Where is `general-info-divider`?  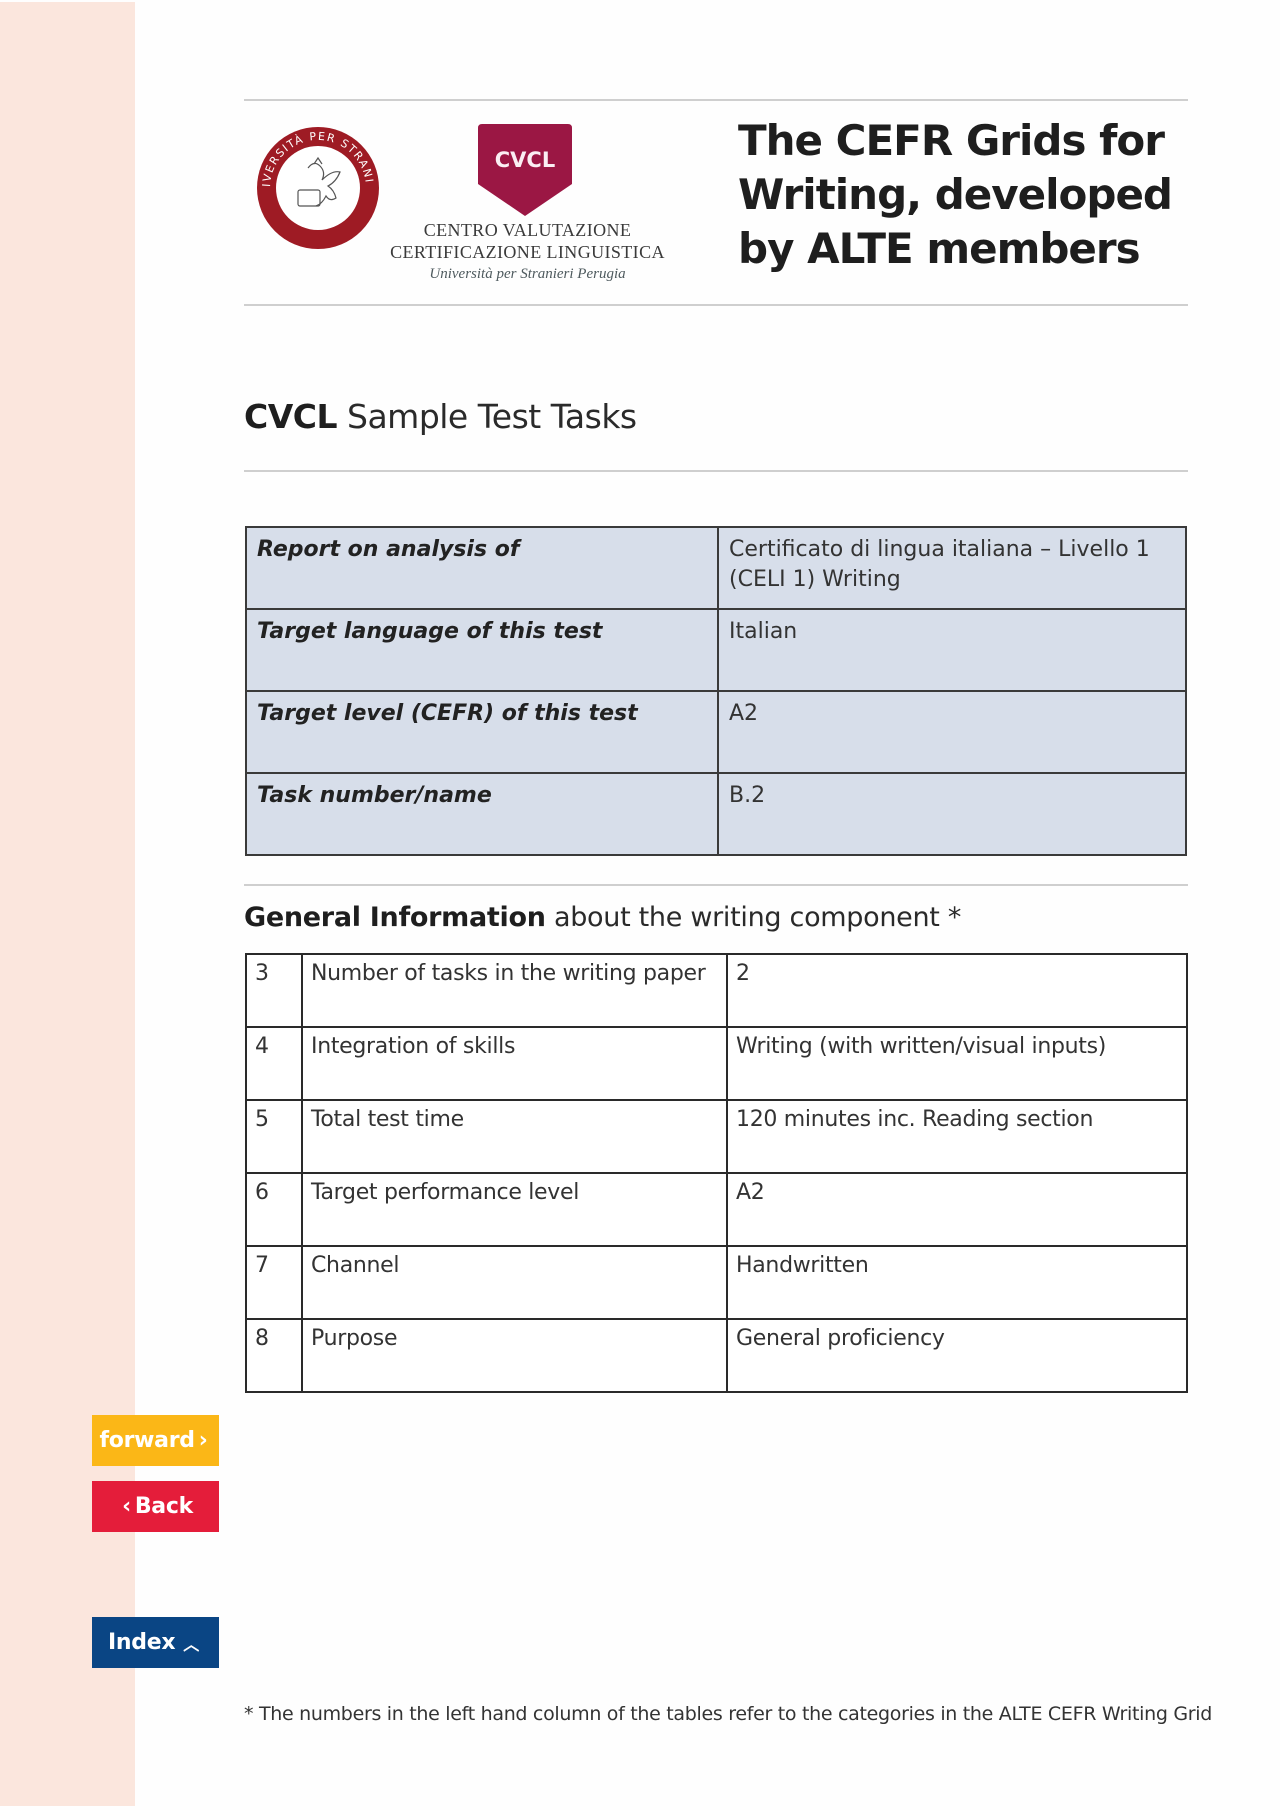
general-info-divider is located at coordinates (716, 885).